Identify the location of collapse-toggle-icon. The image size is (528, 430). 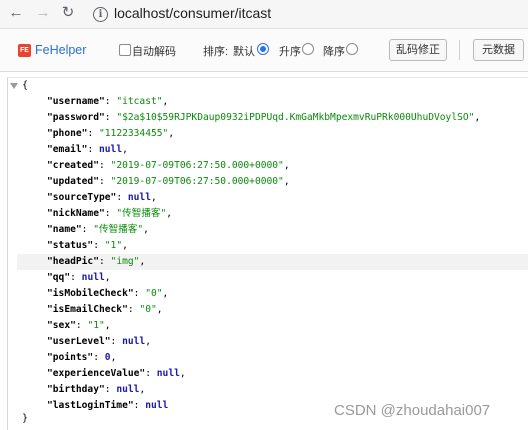
(14, 86).